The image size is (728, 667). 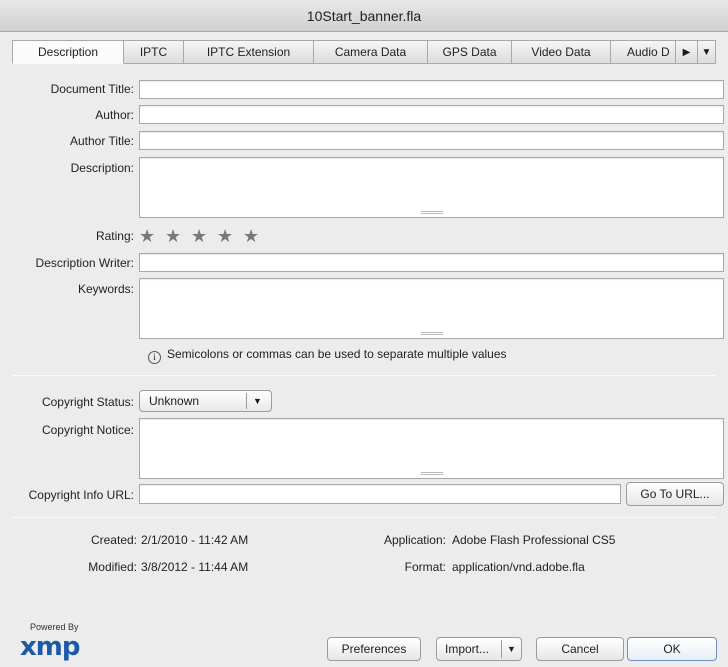 What do you see at coordinates (246, 401) in the screenshot?
I see `select-separator` at bounding box center [246, 401].